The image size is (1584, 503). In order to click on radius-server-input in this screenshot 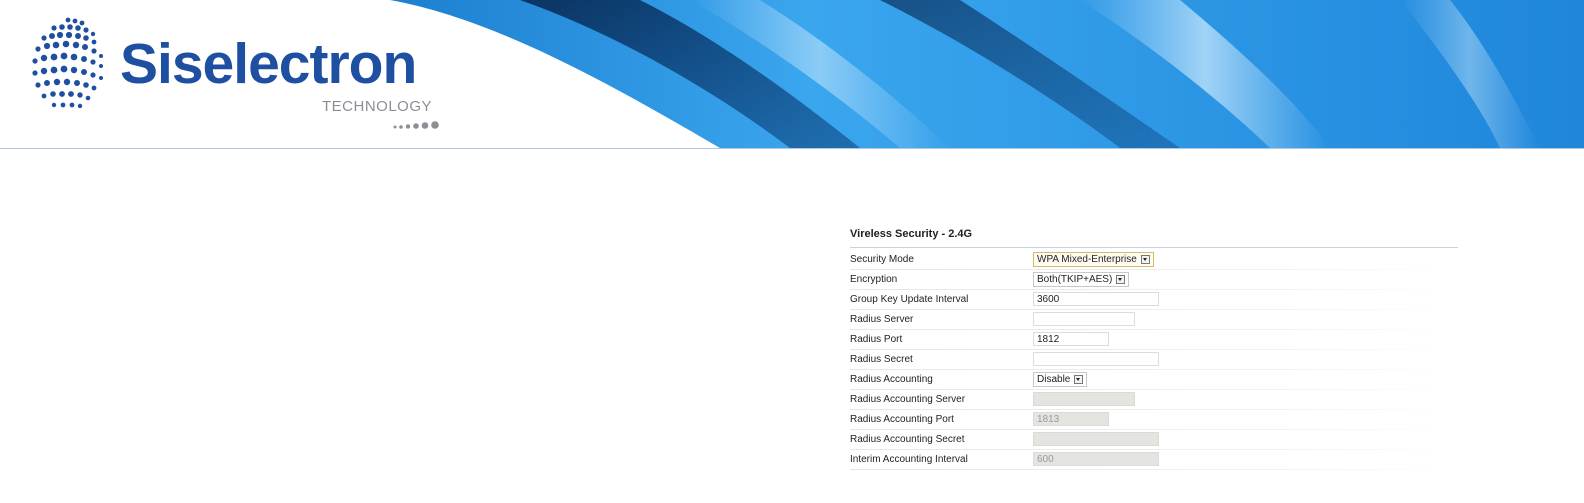, I will do `click(1084, 319)`.